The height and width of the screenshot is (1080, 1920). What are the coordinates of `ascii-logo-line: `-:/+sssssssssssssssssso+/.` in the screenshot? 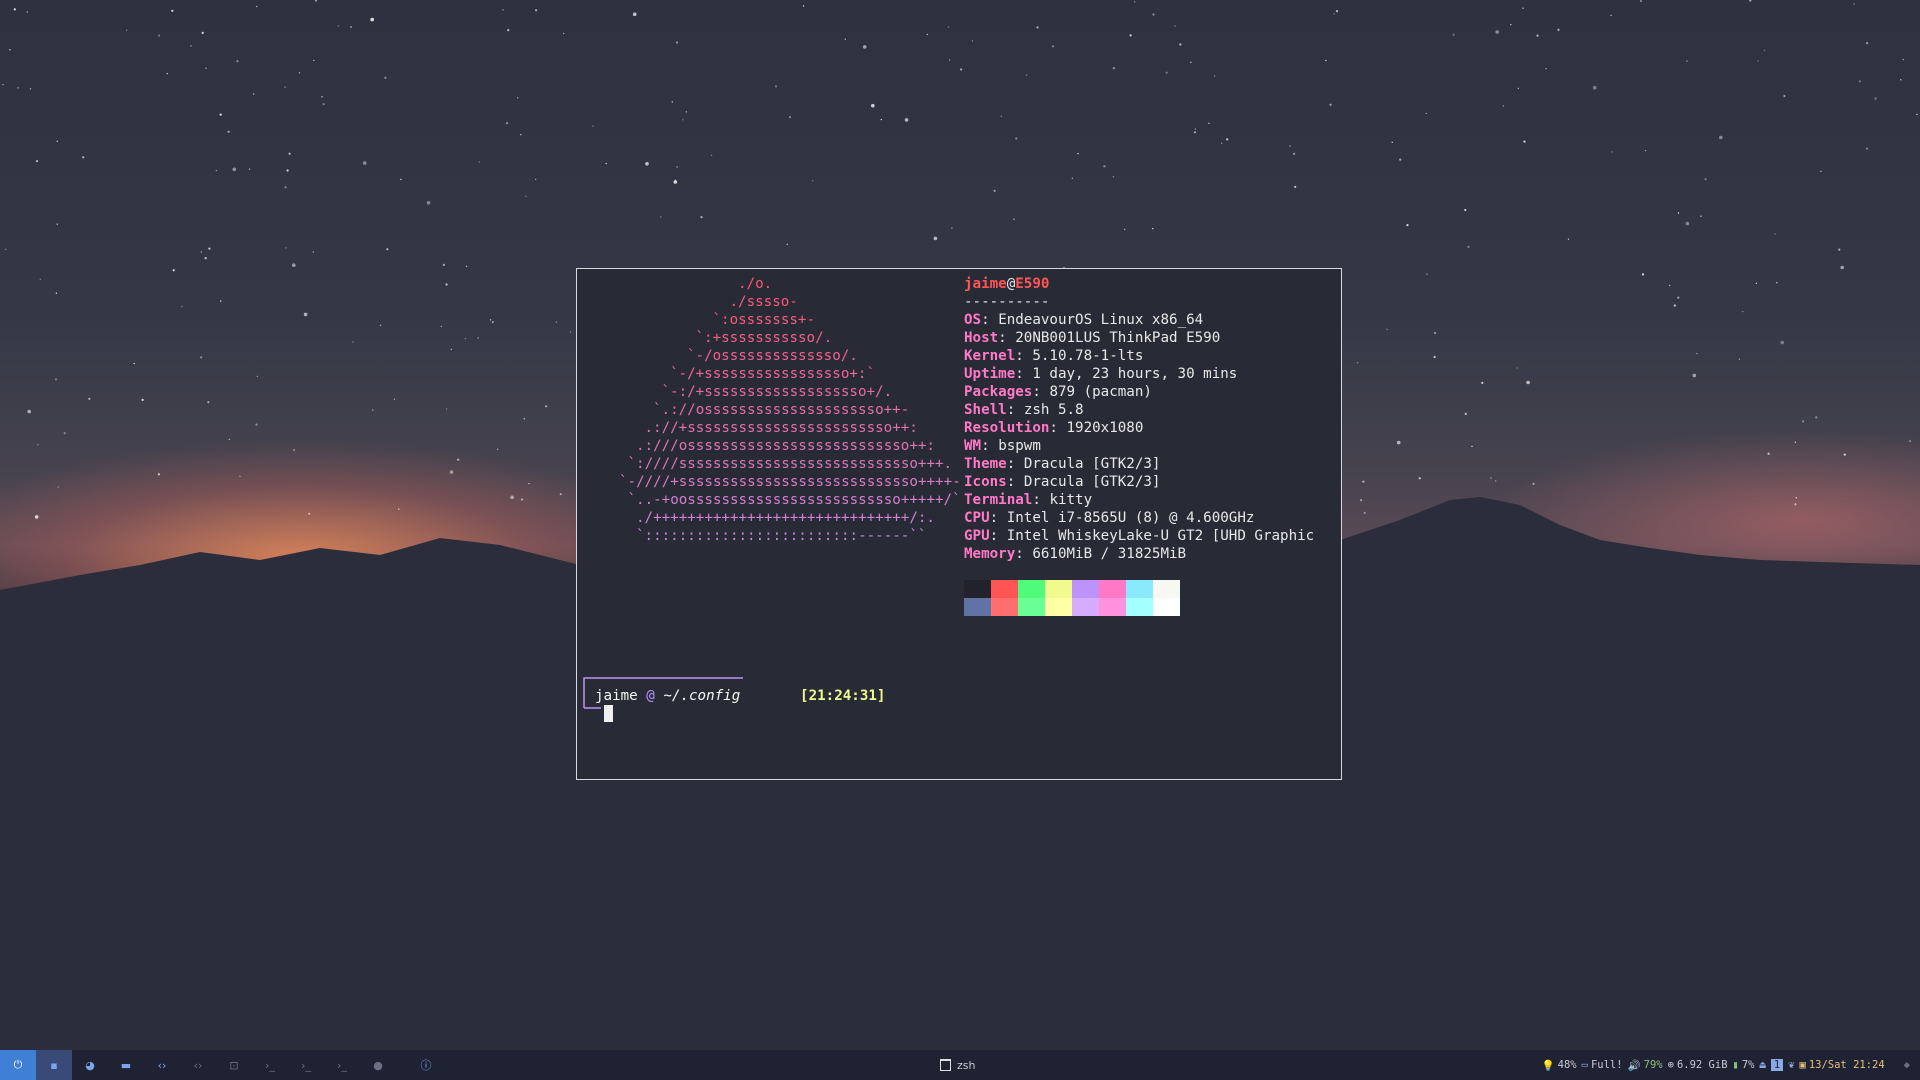 It's located at (777, 392).